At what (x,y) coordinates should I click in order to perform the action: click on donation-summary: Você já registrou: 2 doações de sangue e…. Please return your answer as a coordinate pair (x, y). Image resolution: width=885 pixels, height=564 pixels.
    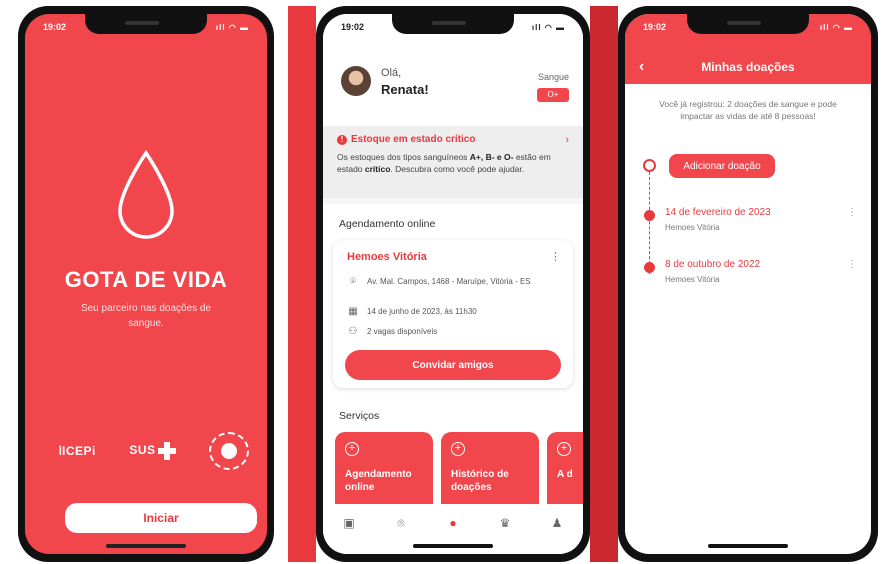
    Looking at the image, I should click on (748, 110).